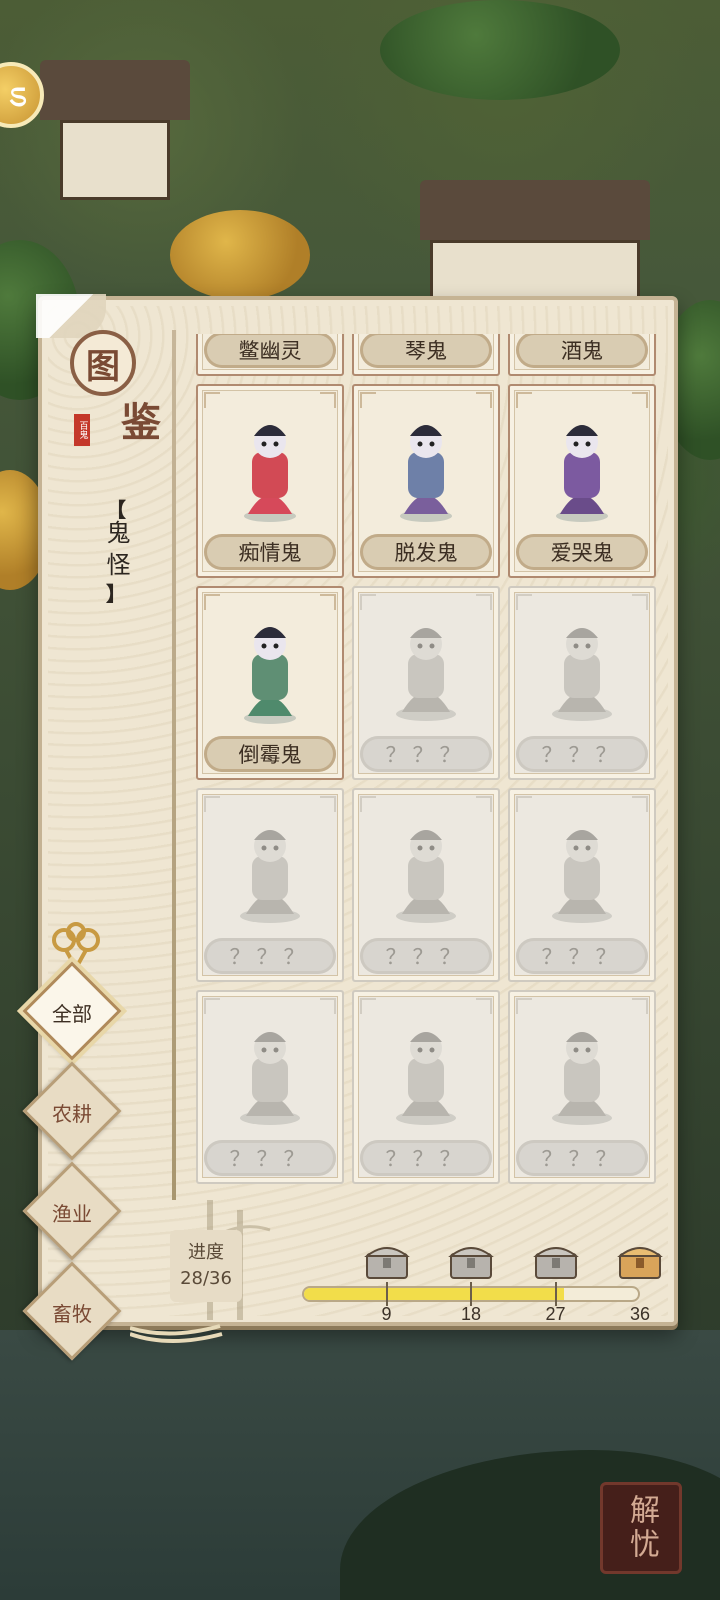  Describe the element at coordinates (206, 1252) in the screenshot. I see `progress-label: 进度` at that location.